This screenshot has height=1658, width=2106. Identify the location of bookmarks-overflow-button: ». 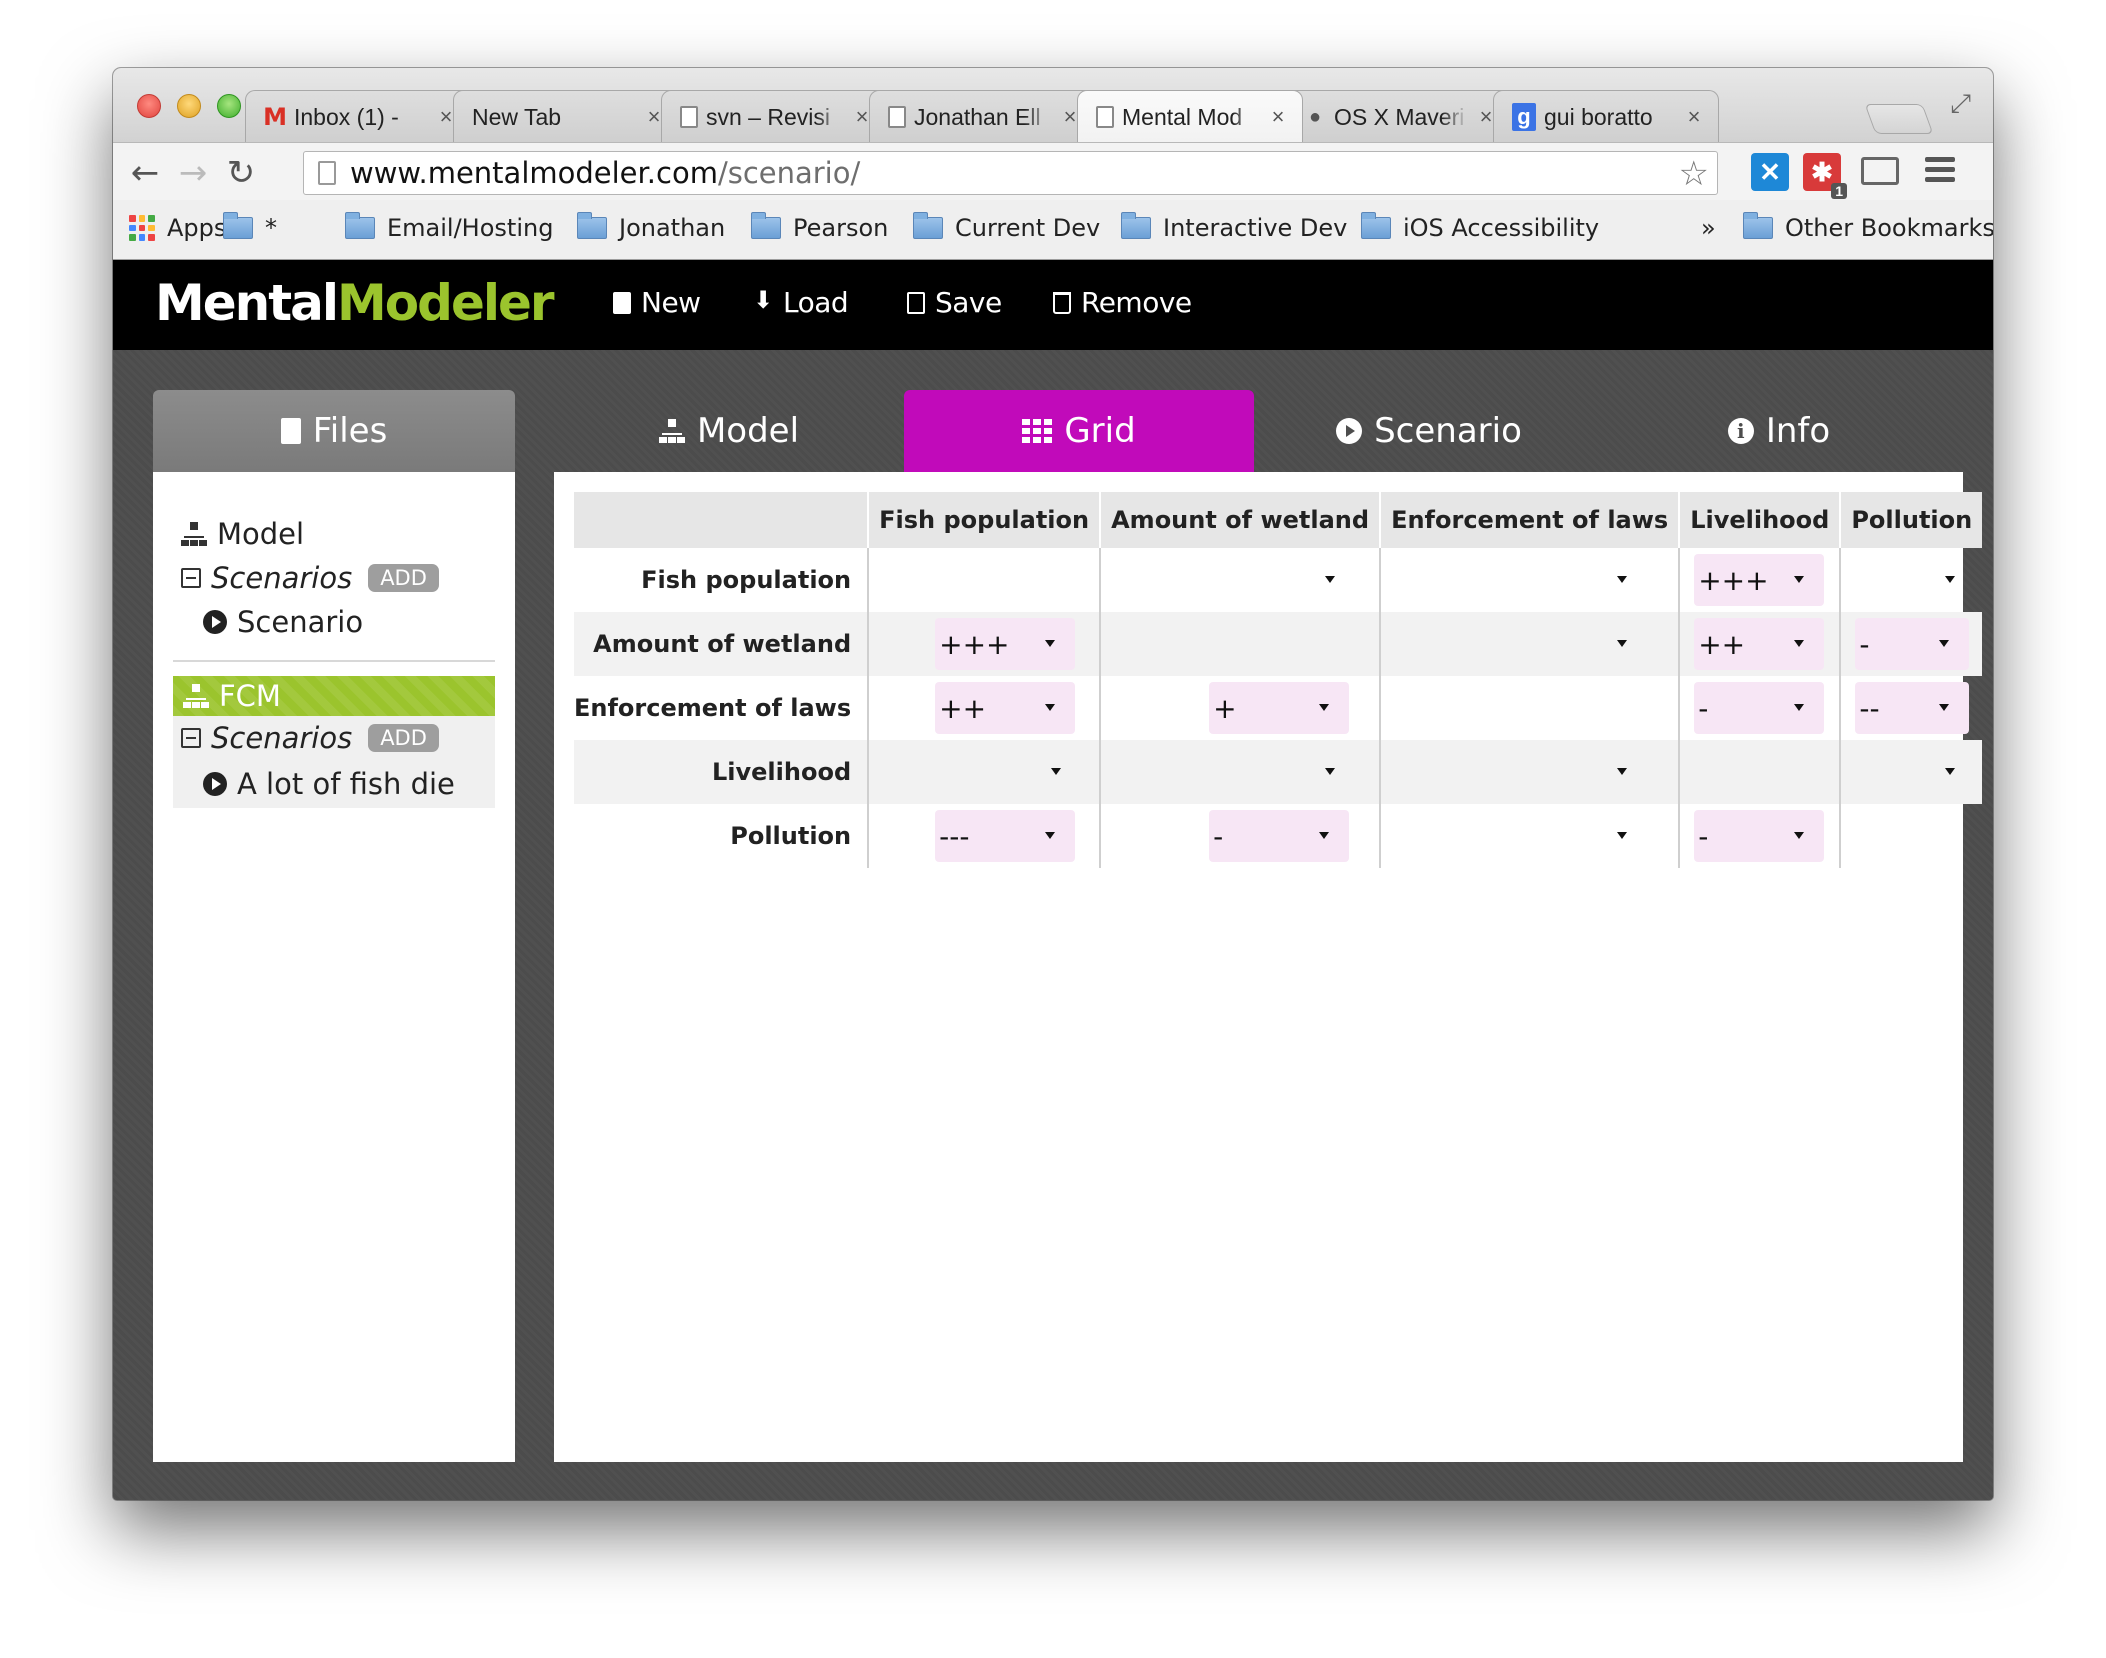
(1708, 228).